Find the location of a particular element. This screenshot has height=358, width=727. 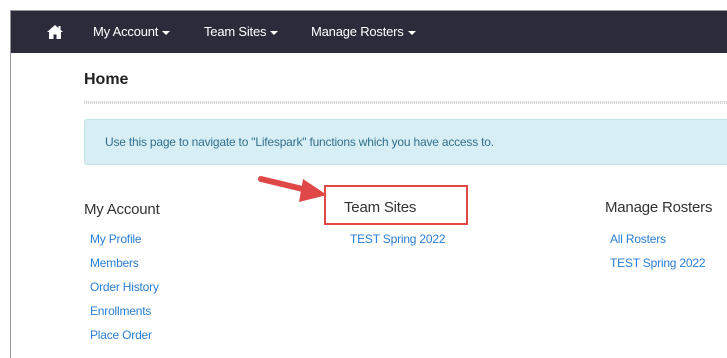

nav-team-sites: Team Sites is located at coordinates (241, 32).